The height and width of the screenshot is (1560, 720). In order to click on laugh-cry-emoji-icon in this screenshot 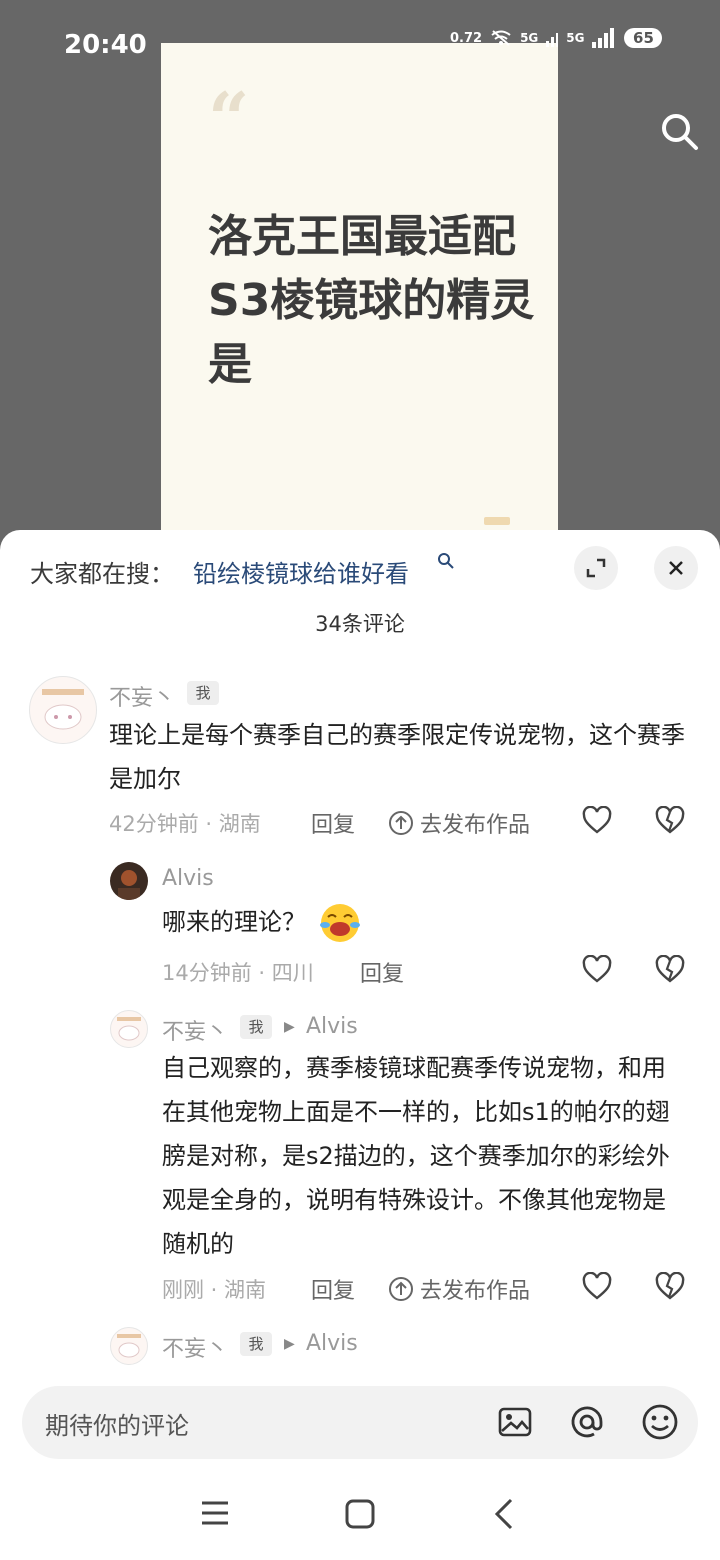, I will do `click(339, 923)`.